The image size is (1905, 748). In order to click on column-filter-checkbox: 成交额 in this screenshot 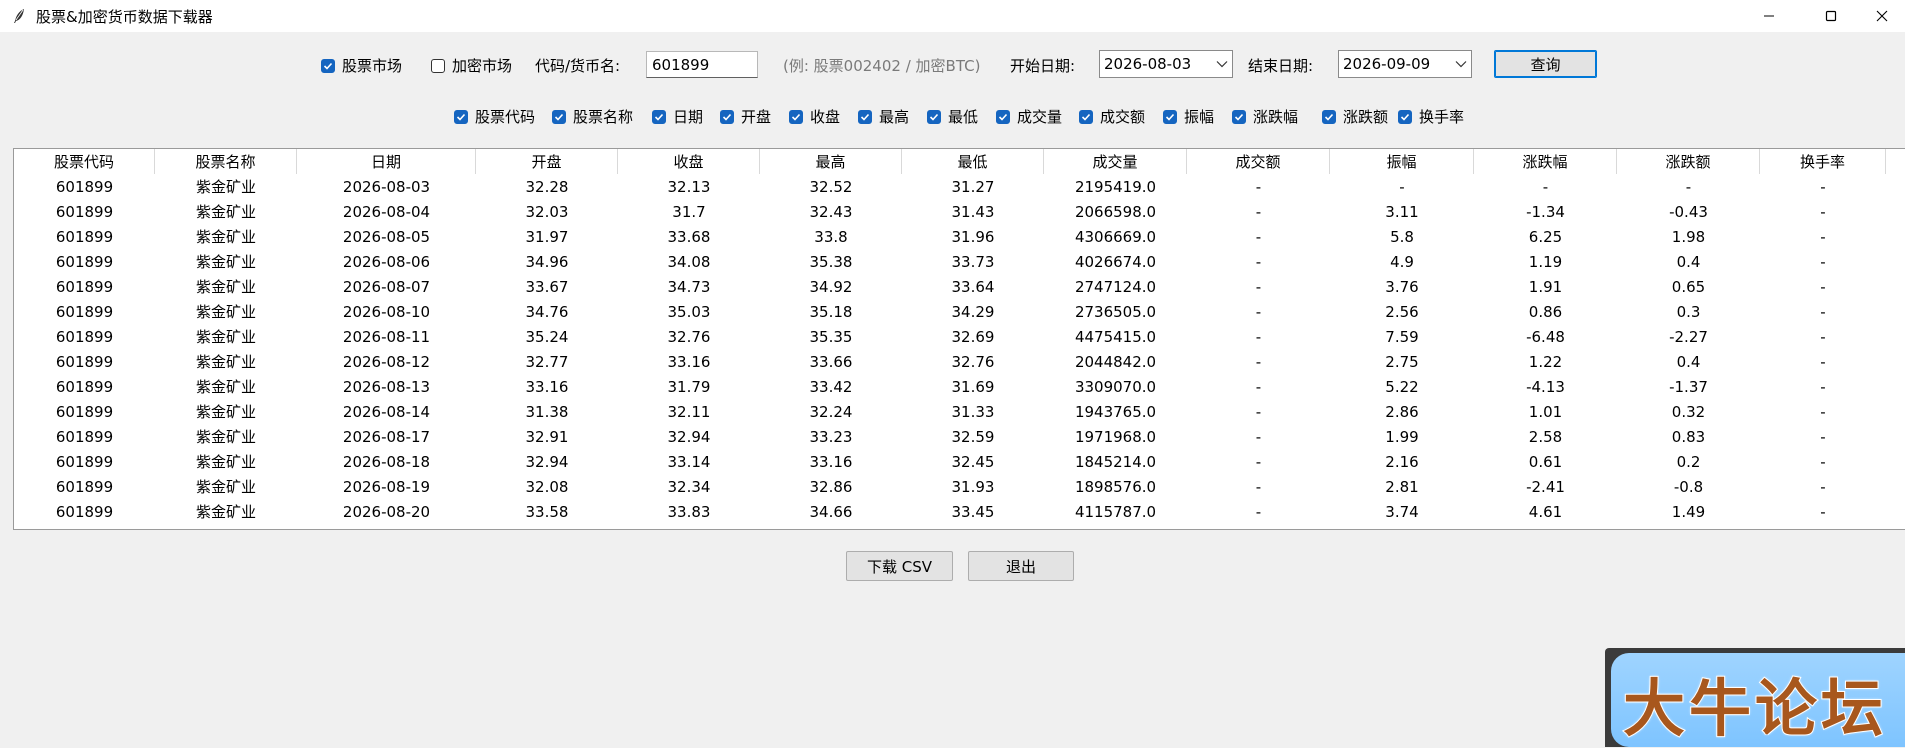, I will do `click(1112, 116)`.